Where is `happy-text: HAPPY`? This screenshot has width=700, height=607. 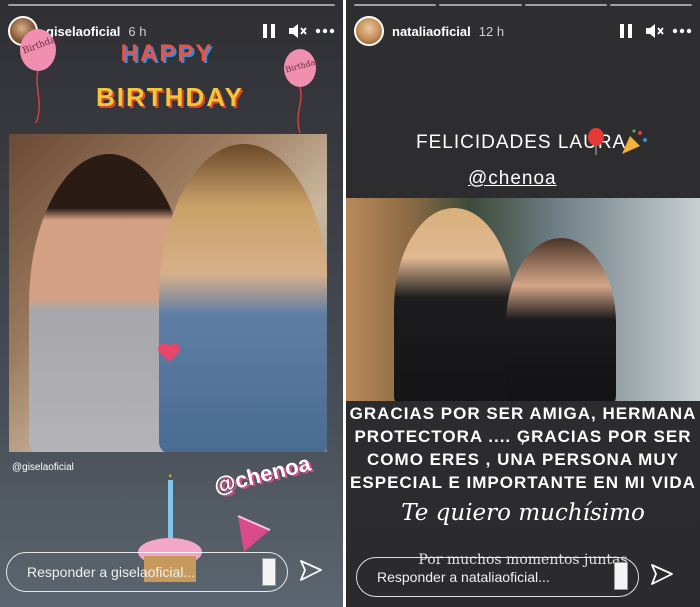
happy-text: HAPPY is located at coordinates (167, 53).